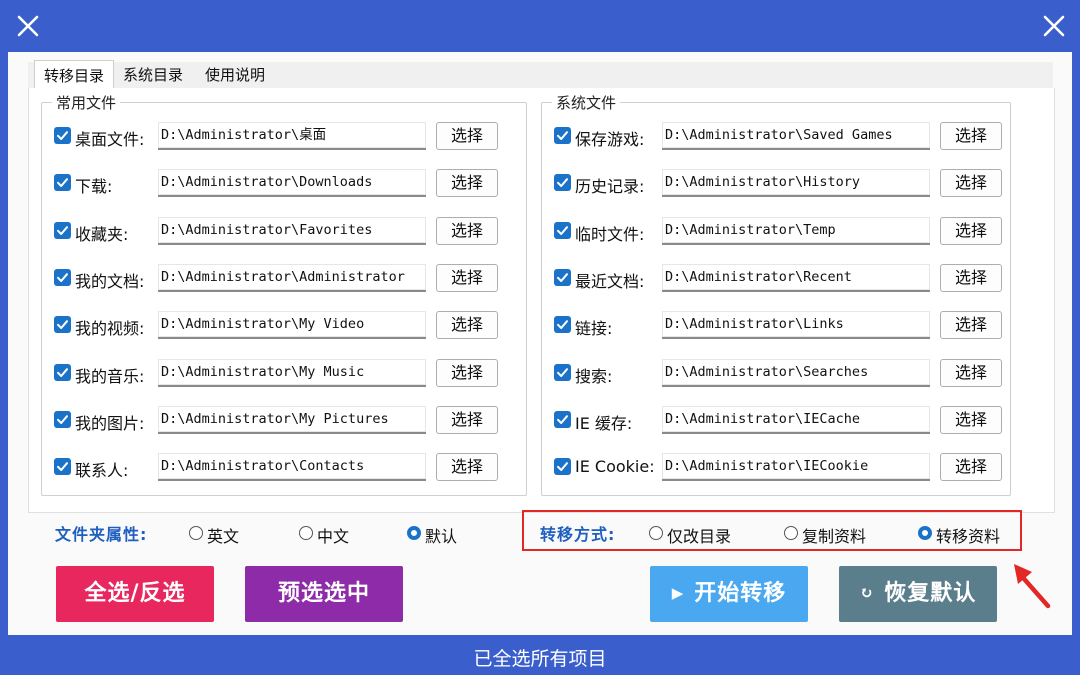 Image resolution: width=1080 pixels, height=675 pixels. I want to click on row-label: 桌面文件:, so click(110, 139).